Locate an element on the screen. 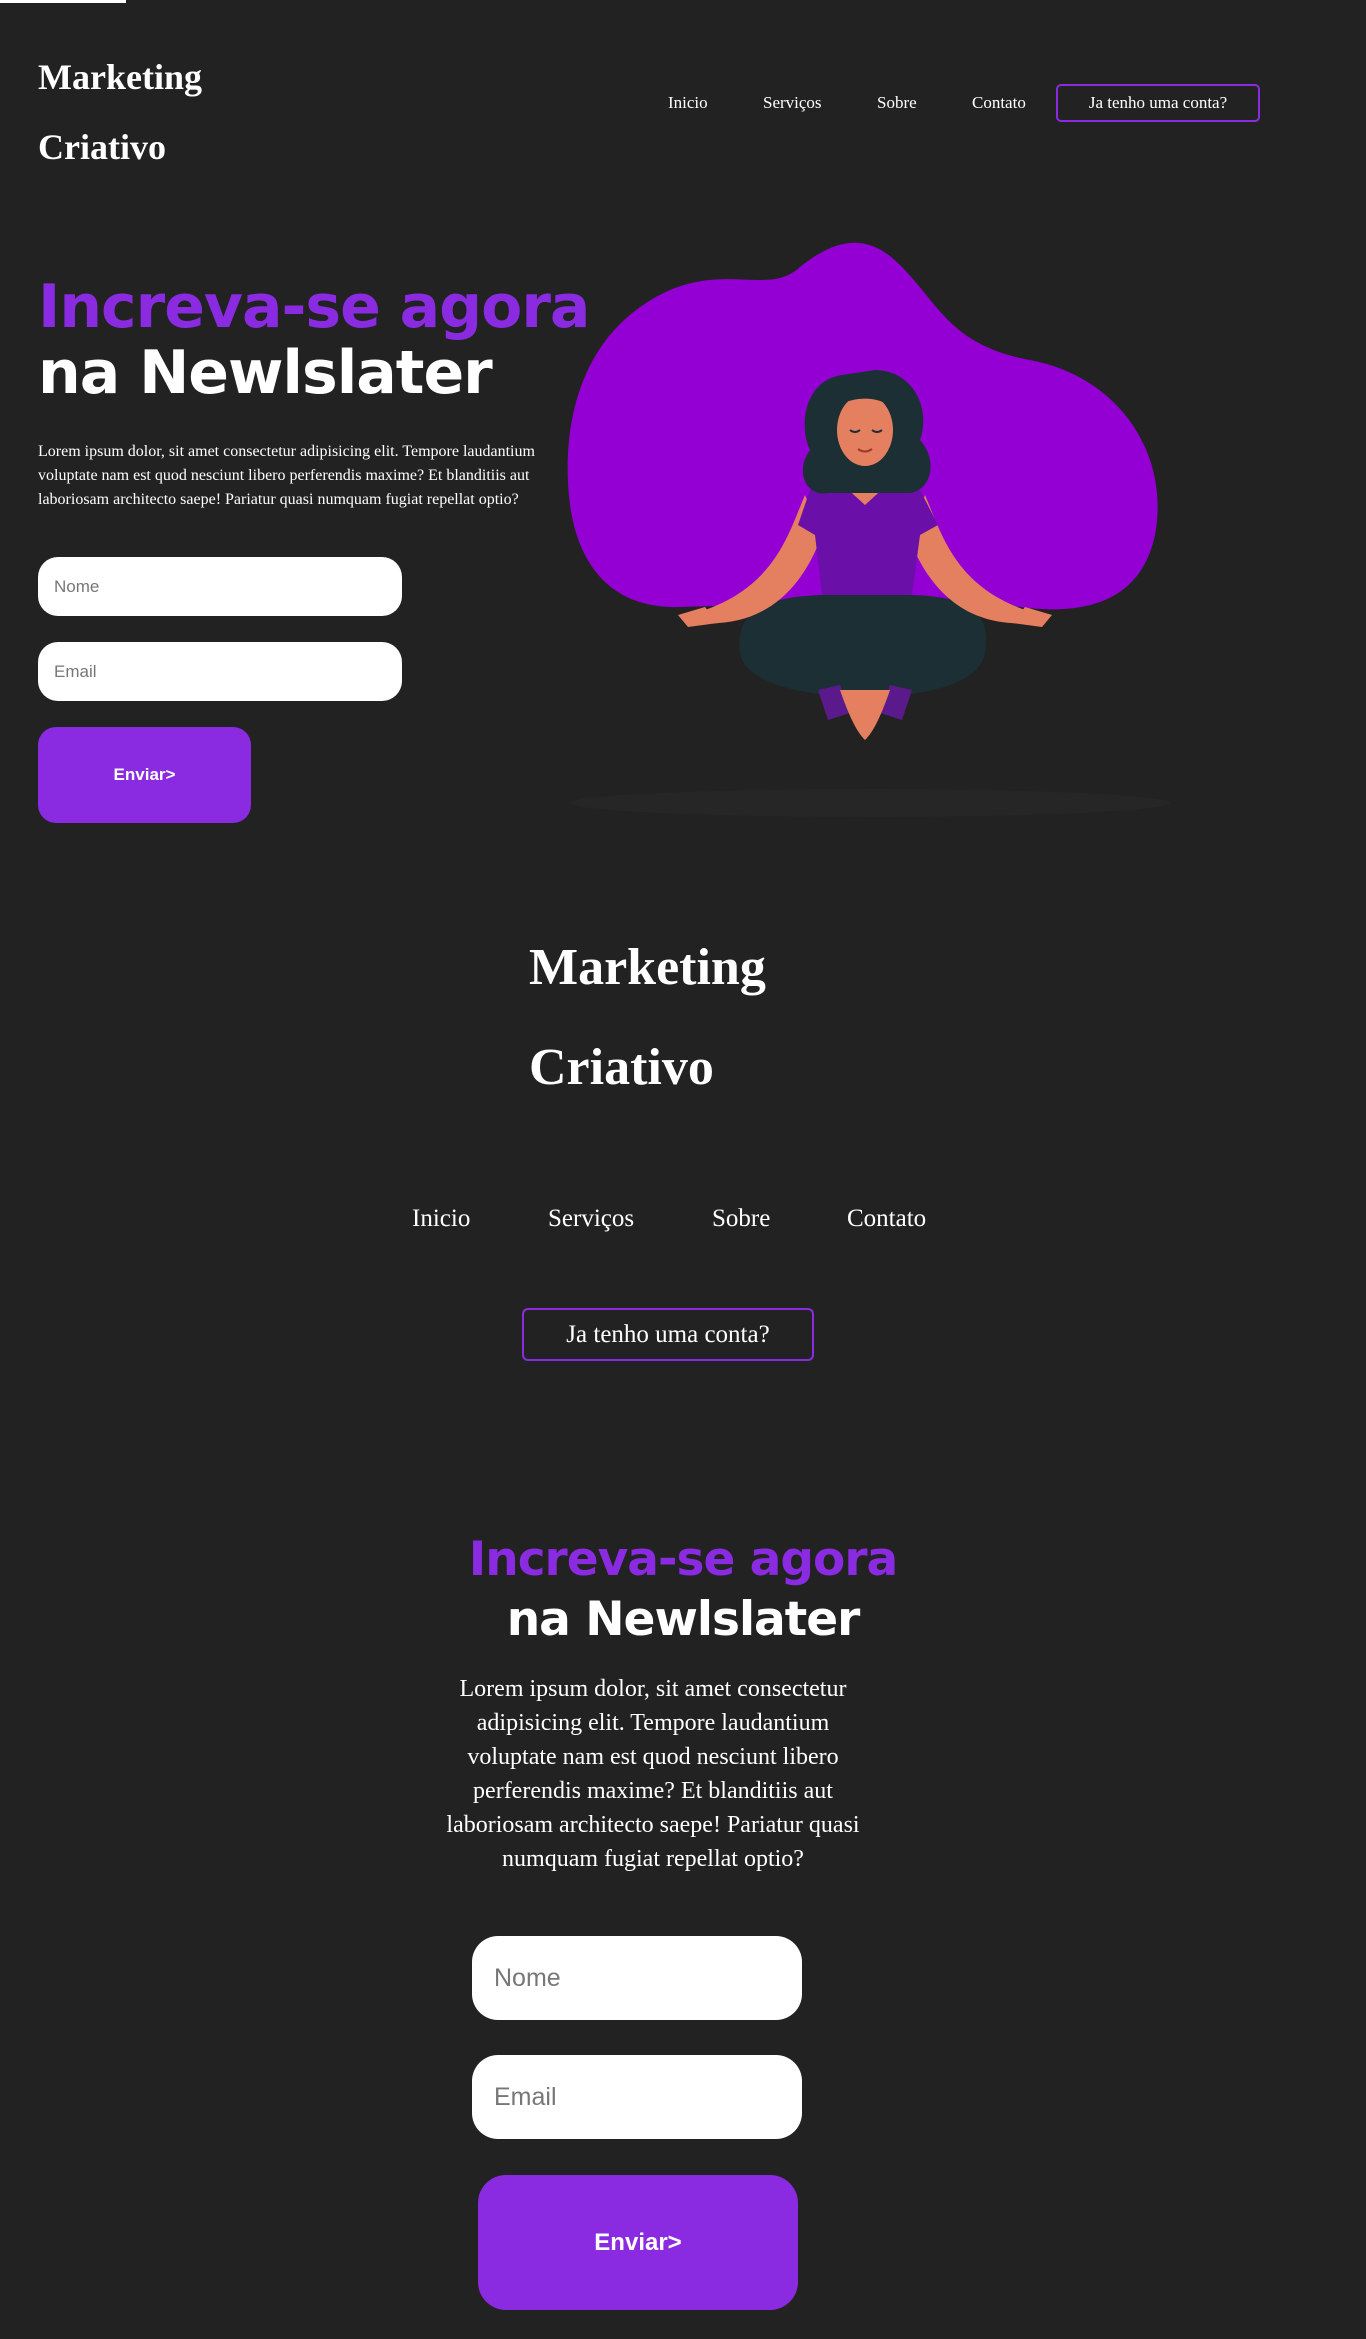  hero-title: Increva-se agora na Newlslater is located at coordinates (314, 340).